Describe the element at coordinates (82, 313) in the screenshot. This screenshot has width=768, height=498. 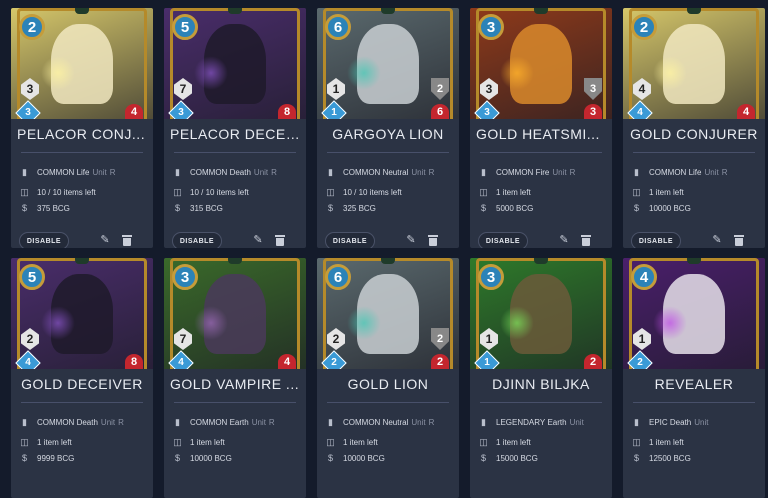
I see `card-art: 5 2 4 8` at that location.